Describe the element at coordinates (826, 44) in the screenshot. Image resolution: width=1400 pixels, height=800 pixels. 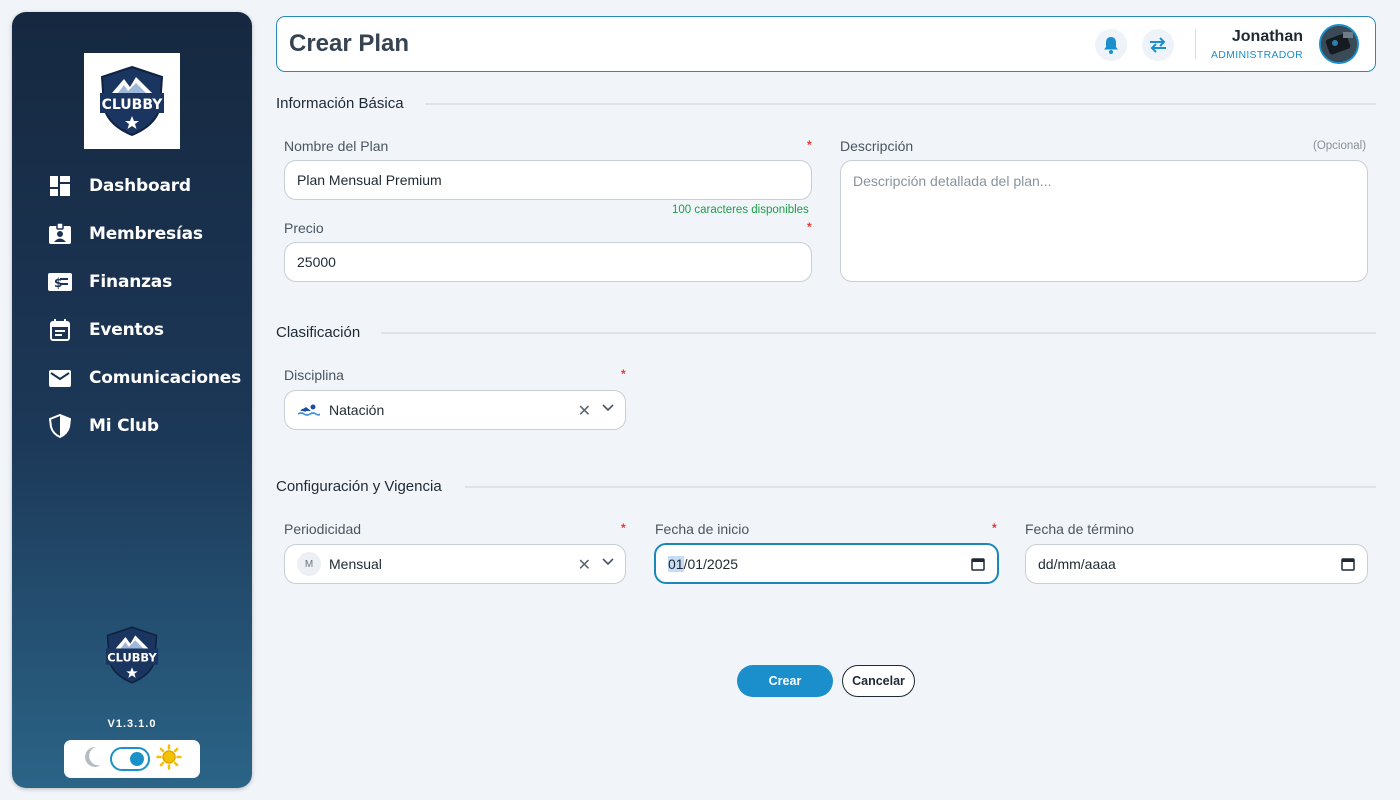
I see `page-header: Crear Plan Jonathan ADMINISTRADOR` at that location.